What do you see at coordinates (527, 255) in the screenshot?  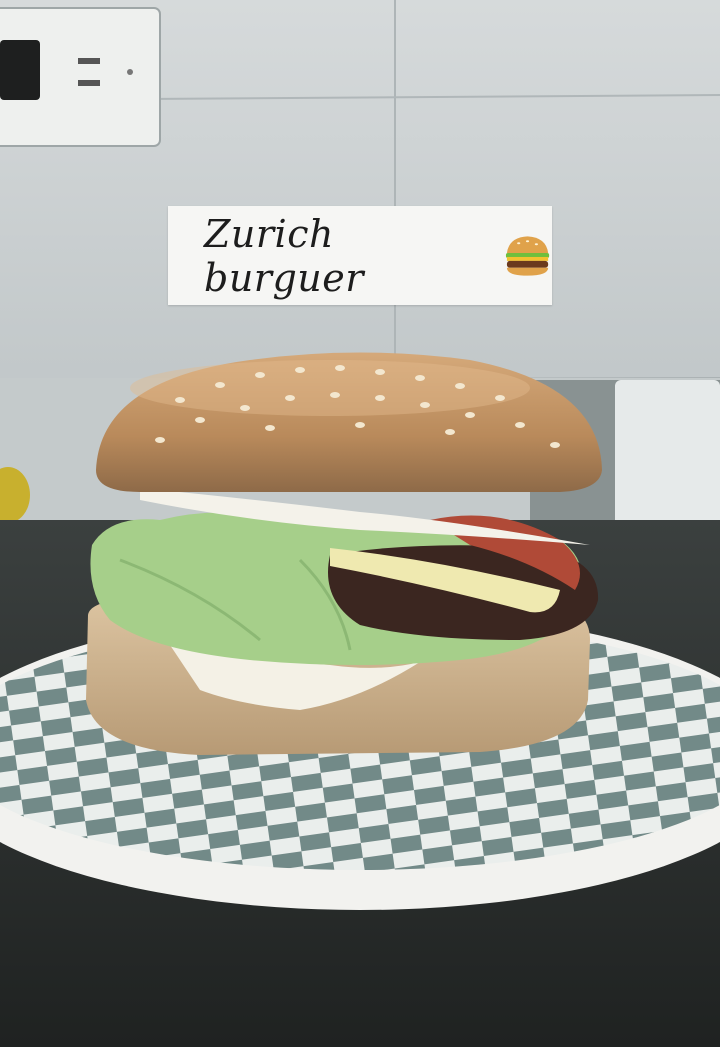 I see `burger-emoji-icon` at bounding box center [527, 255].